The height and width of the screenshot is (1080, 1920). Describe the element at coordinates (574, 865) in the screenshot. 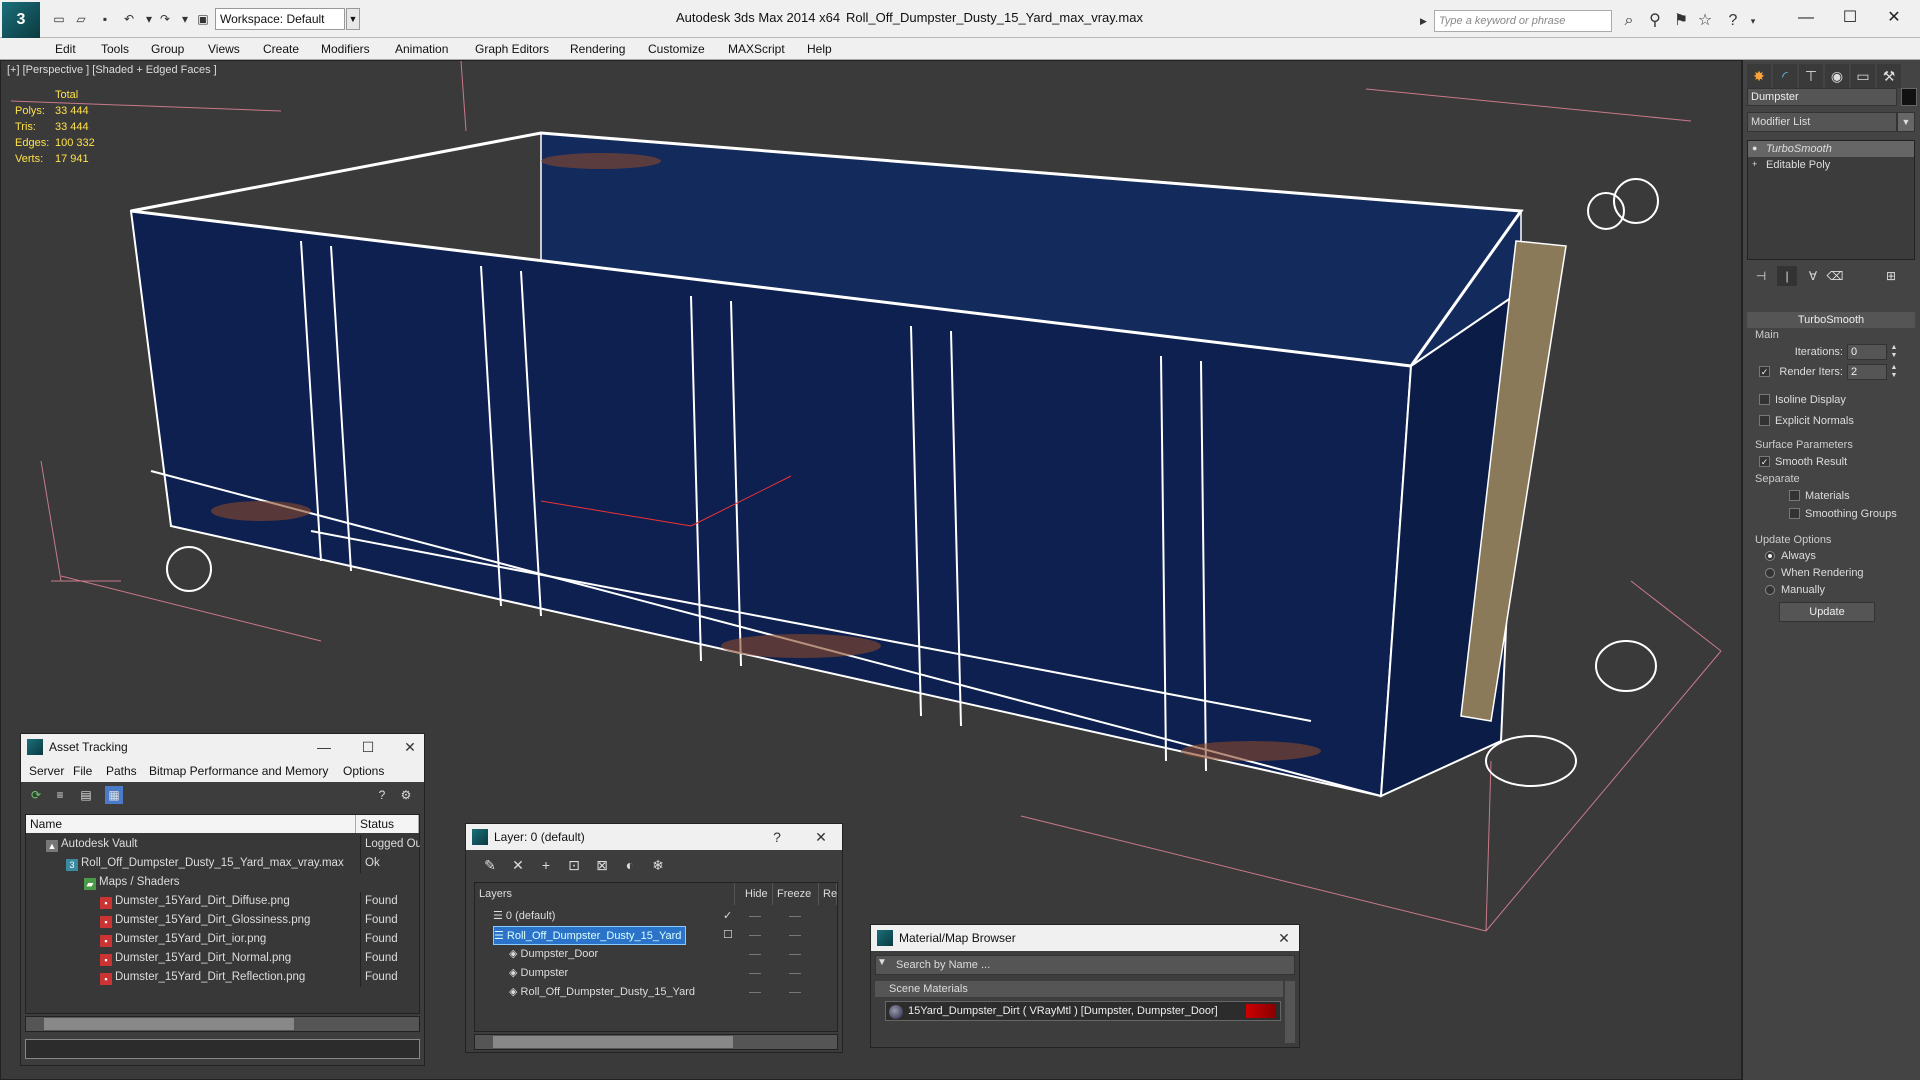

I see `select-objects-icon: ⊡` at that location.